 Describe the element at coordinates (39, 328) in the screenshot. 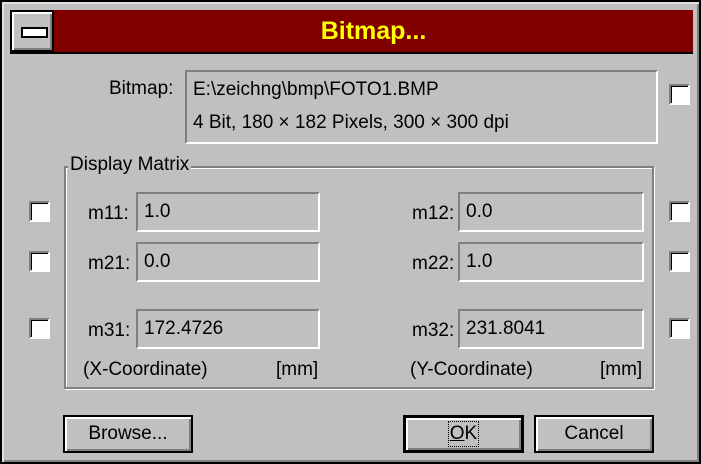

I see `m31-checkbox` at that location.